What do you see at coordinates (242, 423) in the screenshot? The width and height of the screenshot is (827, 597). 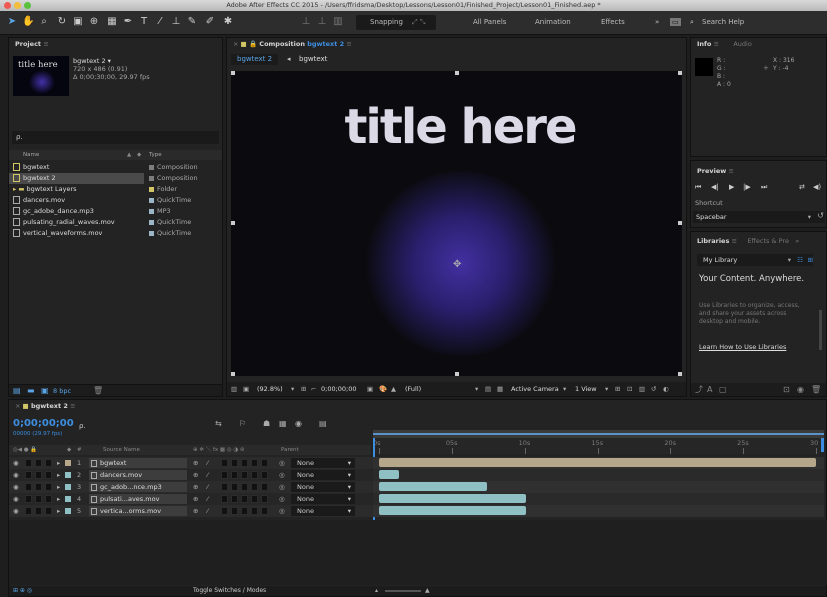 I see `draft-3d-icon: ⚐` at bounding box center [242, 423].